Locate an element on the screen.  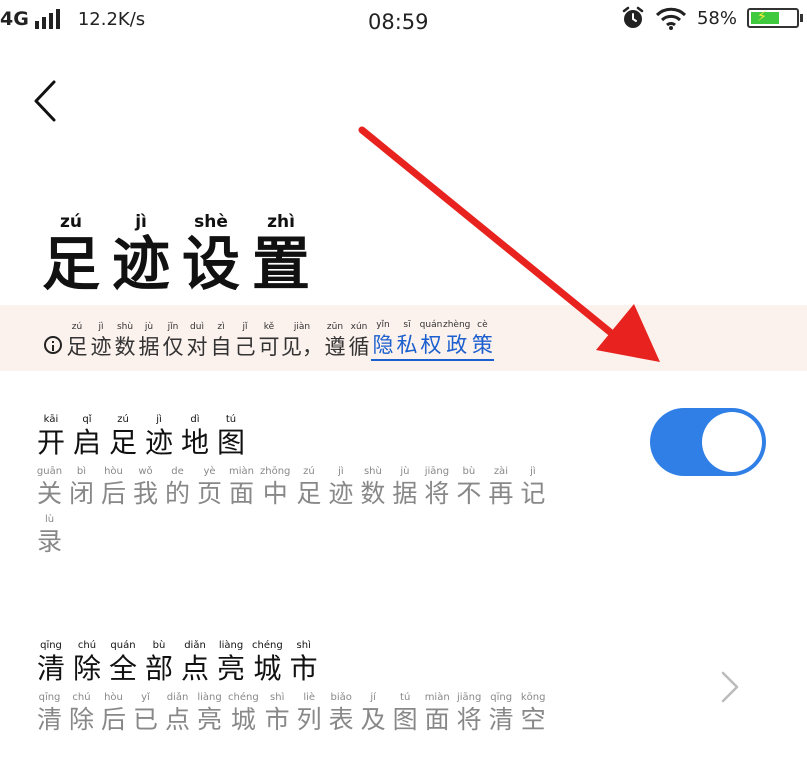
pinyin: lù is located at coordinates (49, 519).